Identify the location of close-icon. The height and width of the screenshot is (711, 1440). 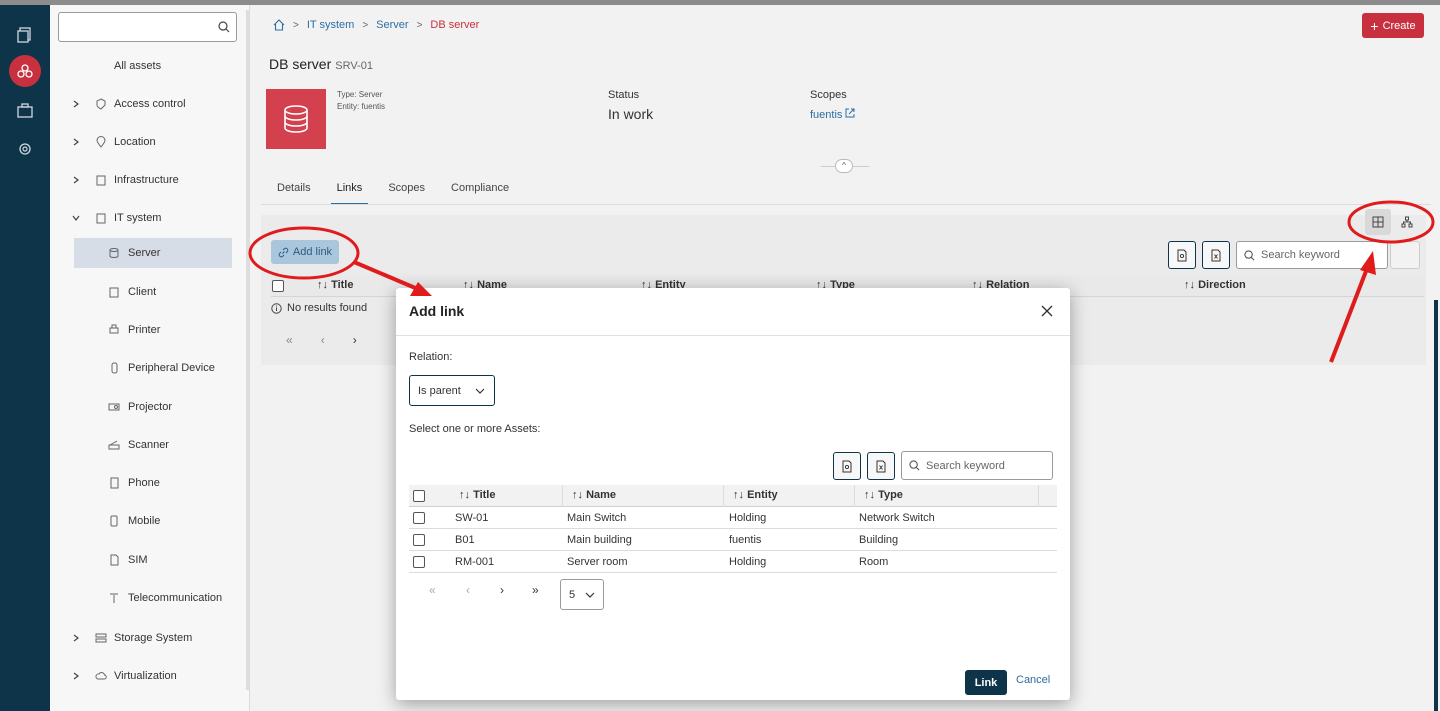
(1047, 311).